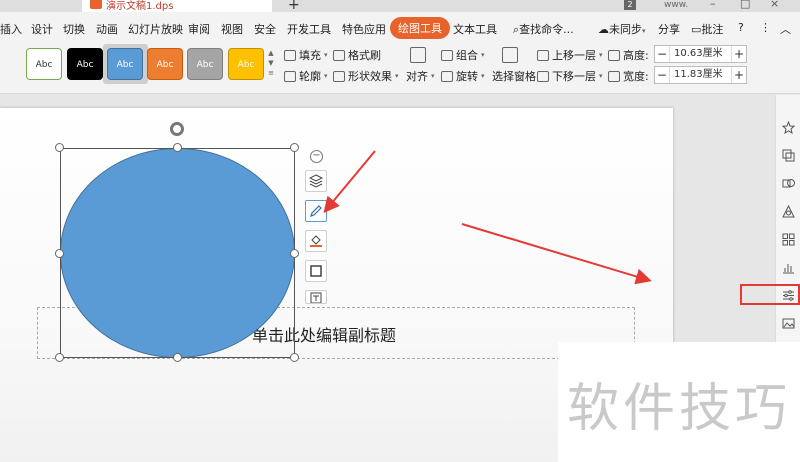 This screenshot has width=800, height=462. I want to click on width-value: 11.83厘米, so click(700, 75).